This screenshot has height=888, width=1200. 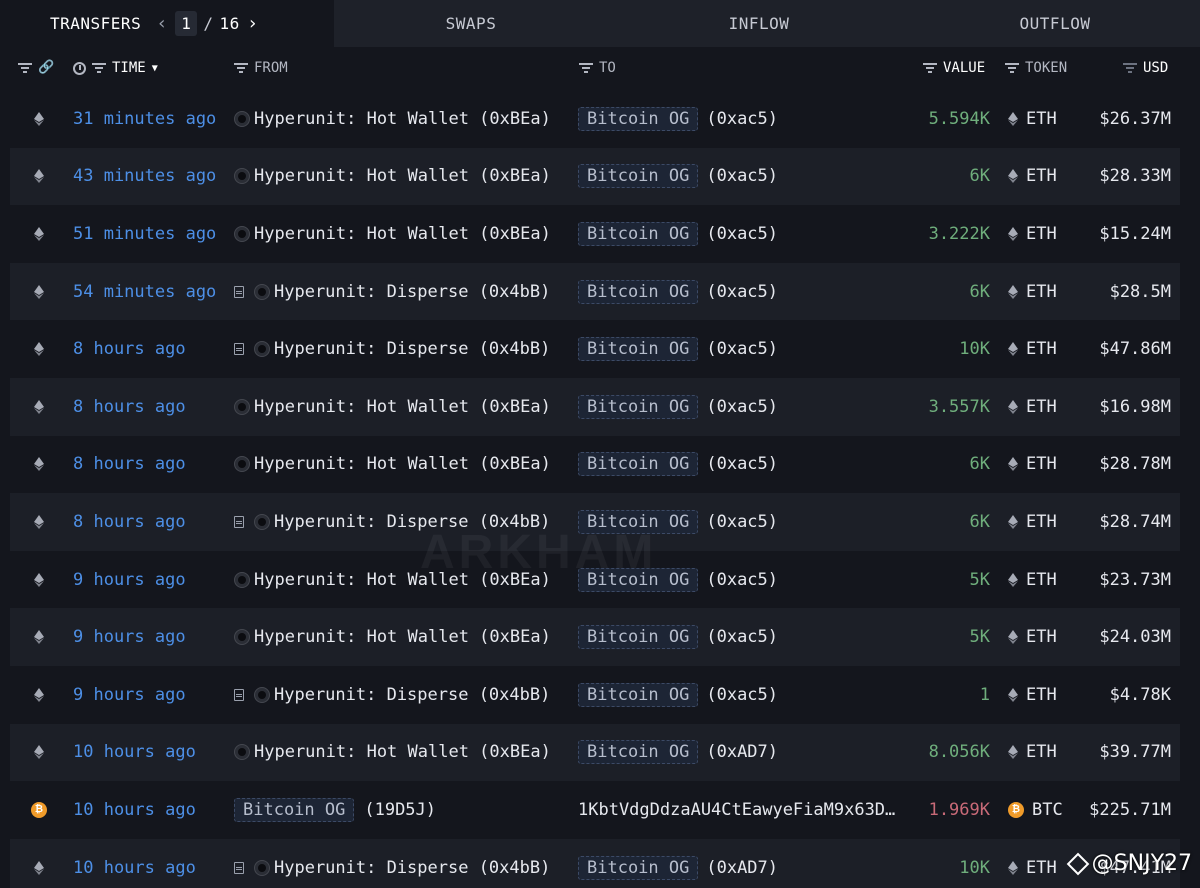 What do you see at coordinates (1055, 23) in the screenshot?
I see `tab-outflow: OUTFLOW` at bounding box center [1055, 23].